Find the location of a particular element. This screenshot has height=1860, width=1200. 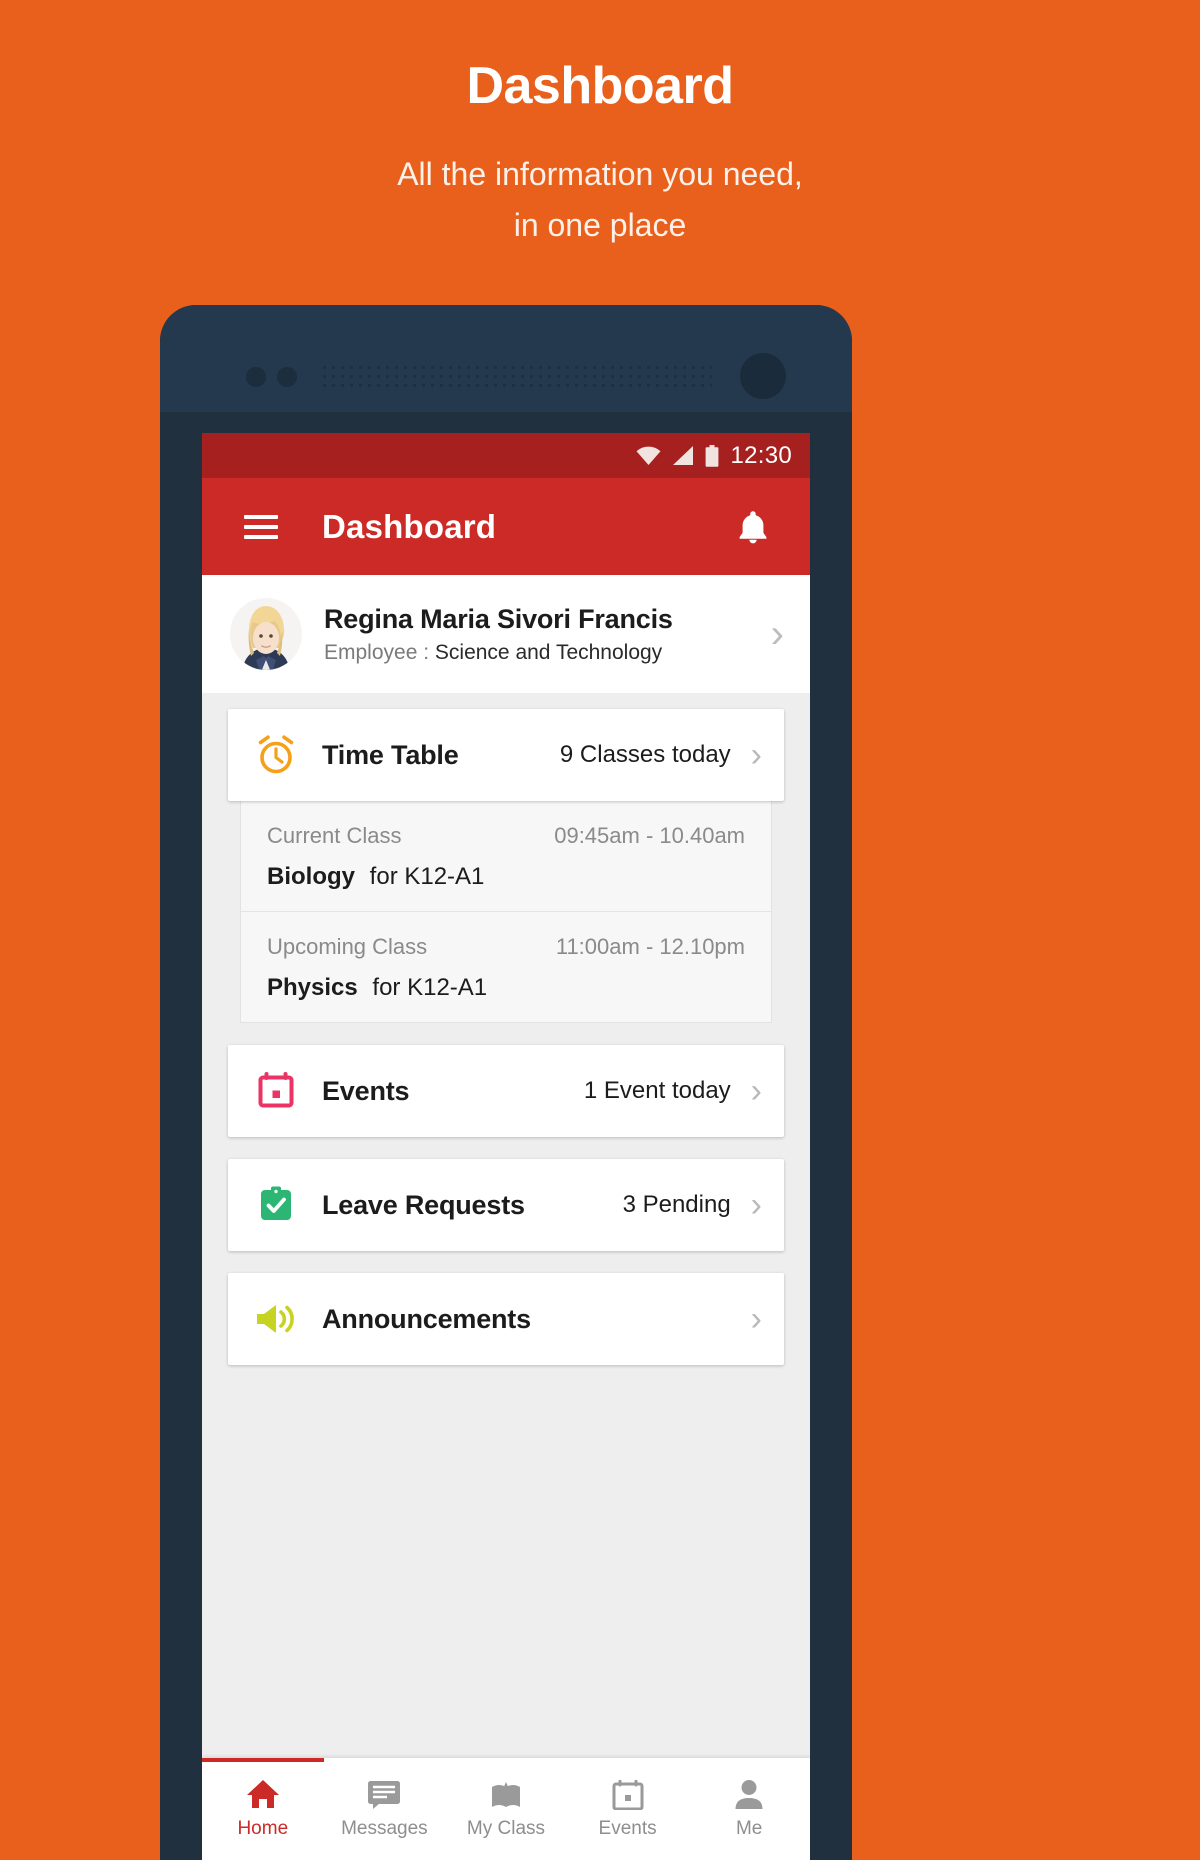

nav-item-me-label: Me is located at coordinates (749, 1828).